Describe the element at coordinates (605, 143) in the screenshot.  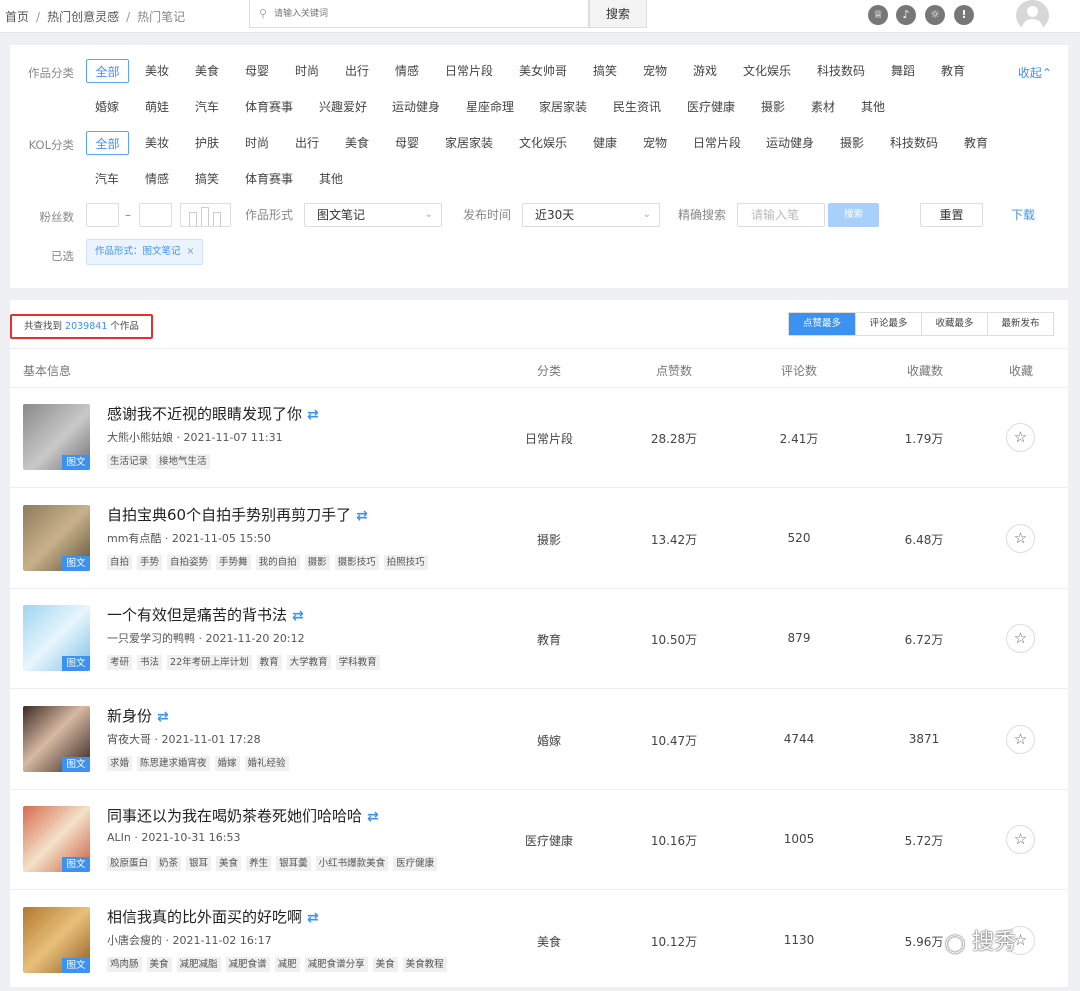
I see `kol-cat-option: 健康` at that location.